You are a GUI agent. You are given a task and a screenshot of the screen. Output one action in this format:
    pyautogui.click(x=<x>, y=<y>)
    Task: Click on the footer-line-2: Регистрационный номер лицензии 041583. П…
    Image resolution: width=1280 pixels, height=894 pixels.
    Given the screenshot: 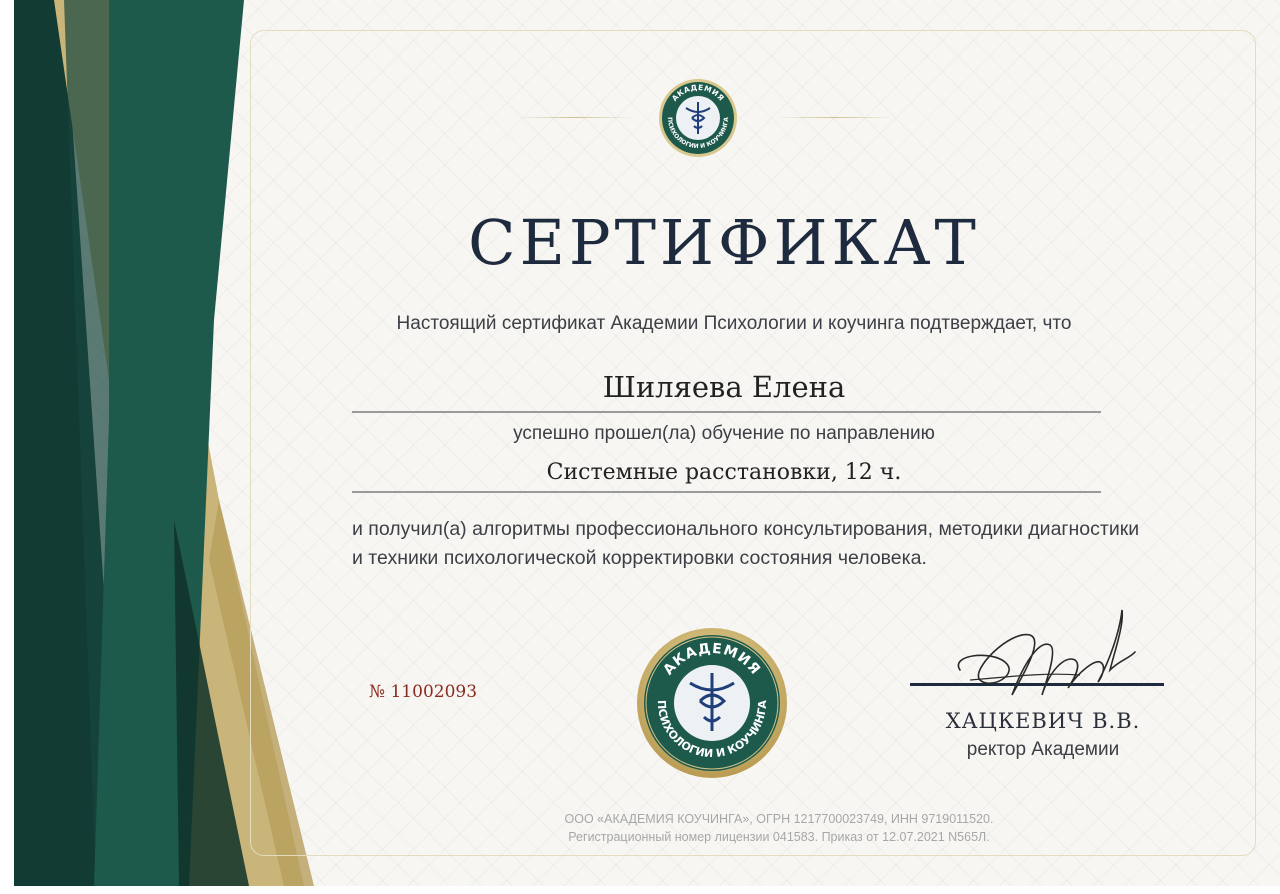 What is the action you would take?
    pyautogui.click(x=779, y=837)
    